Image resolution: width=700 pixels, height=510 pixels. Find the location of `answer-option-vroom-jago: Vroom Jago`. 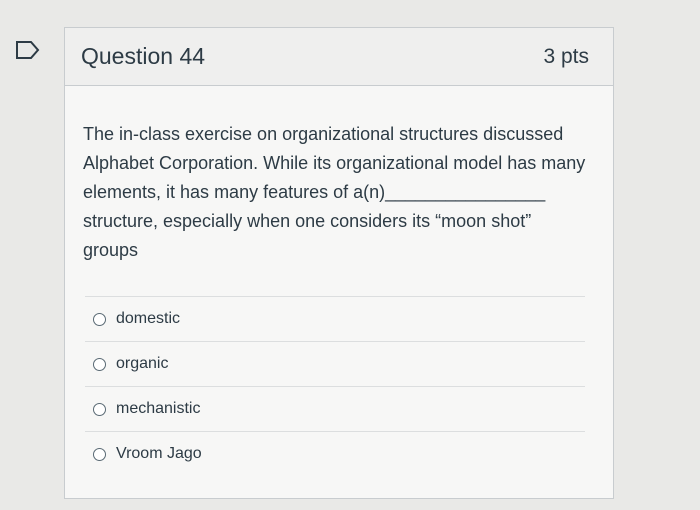

answer-option-vroom-jago: Vroom Jago is located at coordinates (335, 454).